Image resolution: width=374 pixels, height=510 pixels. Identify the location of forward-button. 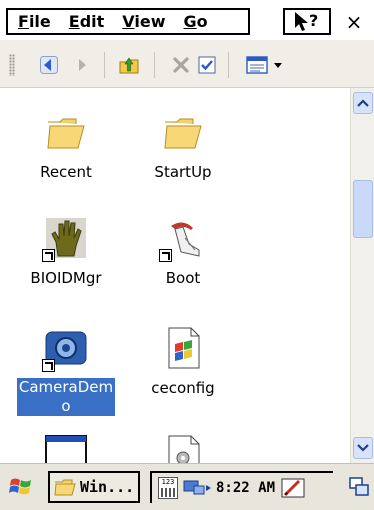
(81, 65).